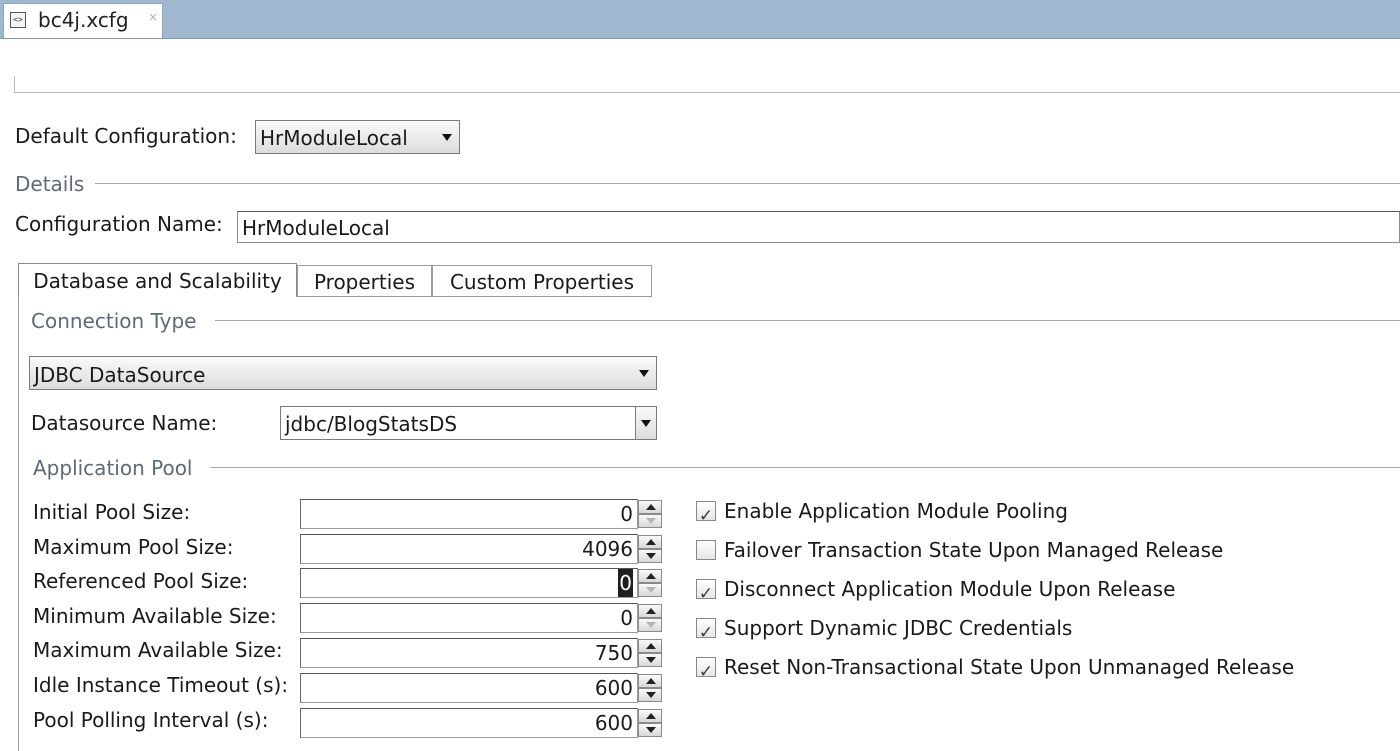 Image resolution: width=1400 pixels, height=751 pixels. Describe the element at coordinates (896, 511) in the screenshot. I see `enable-am-pooling-label: Enable Application Module Pooling` at that location.